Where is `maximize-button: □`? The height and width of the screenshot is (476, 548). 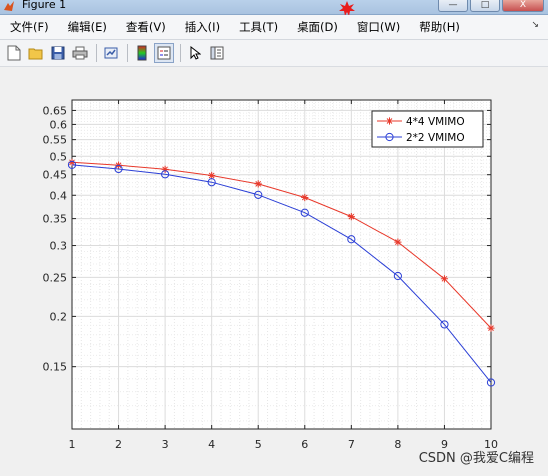 maximize-button: □ is located at coordinates (485, 6).